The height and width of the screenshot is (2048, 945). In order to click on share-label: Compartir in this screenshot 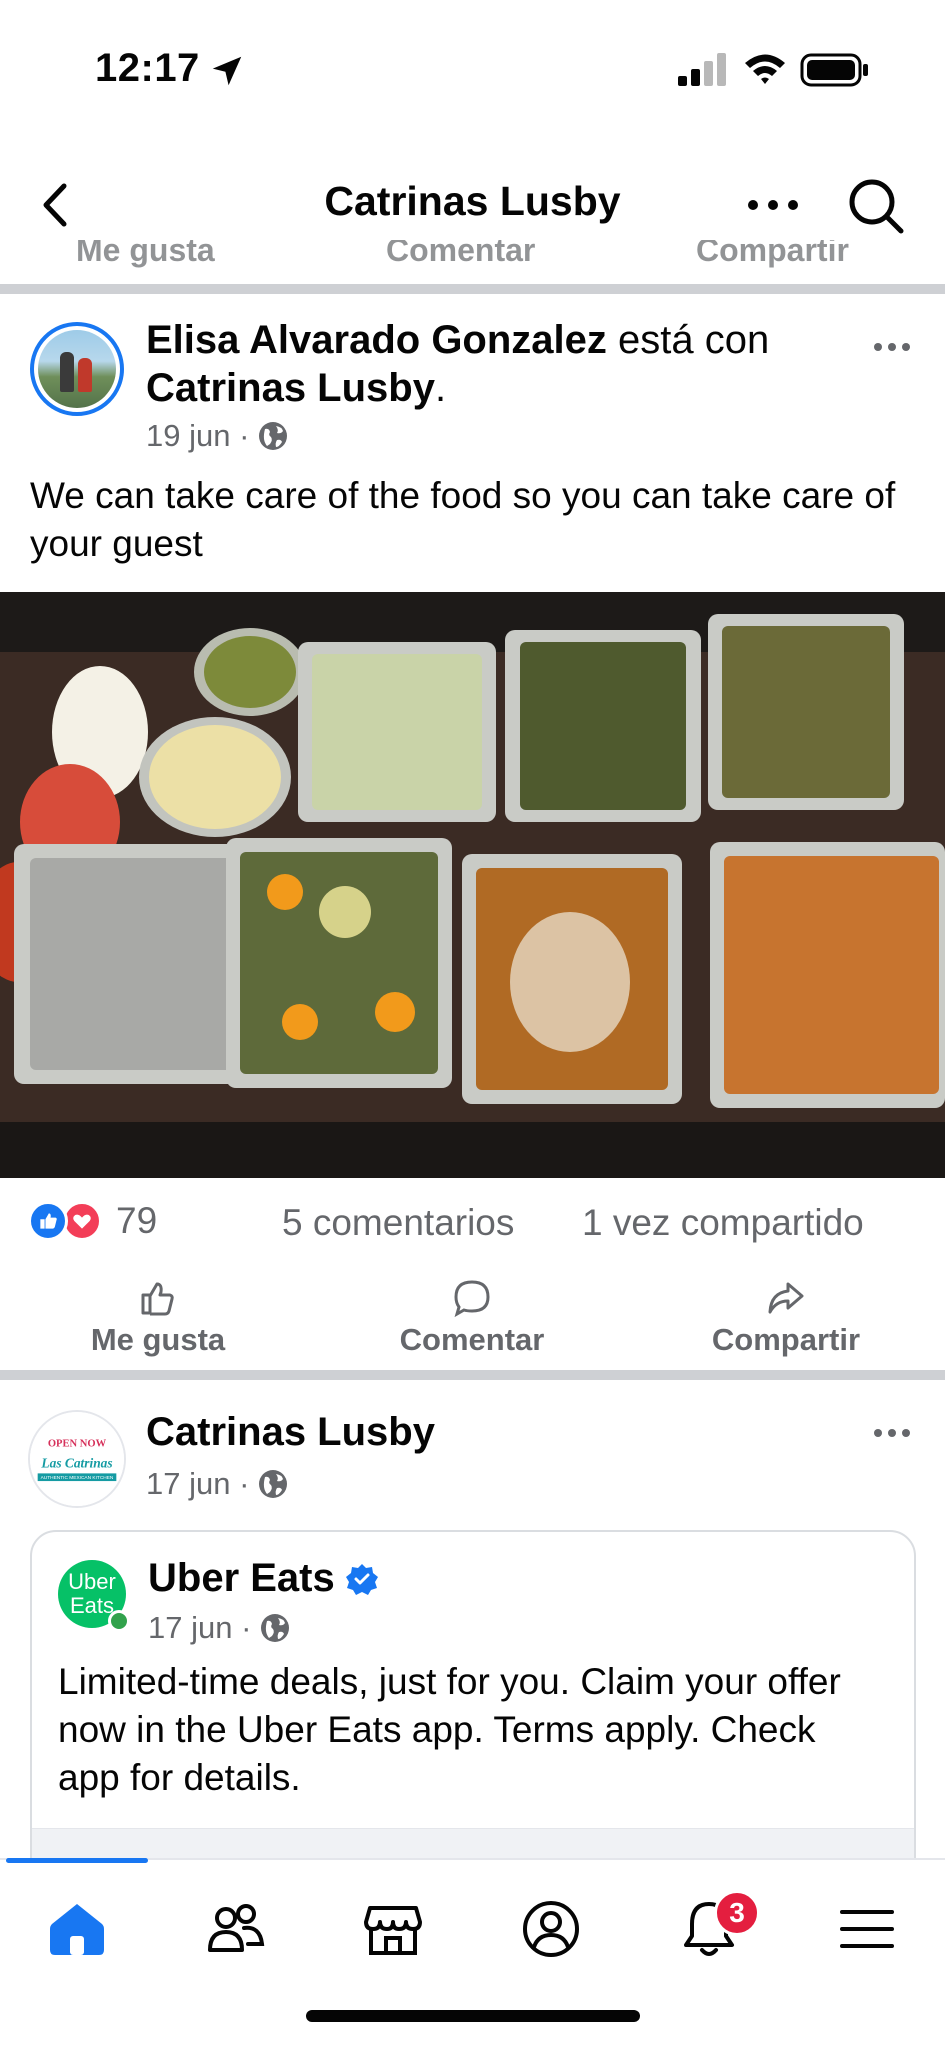, I will do `click(786, 1339)`.